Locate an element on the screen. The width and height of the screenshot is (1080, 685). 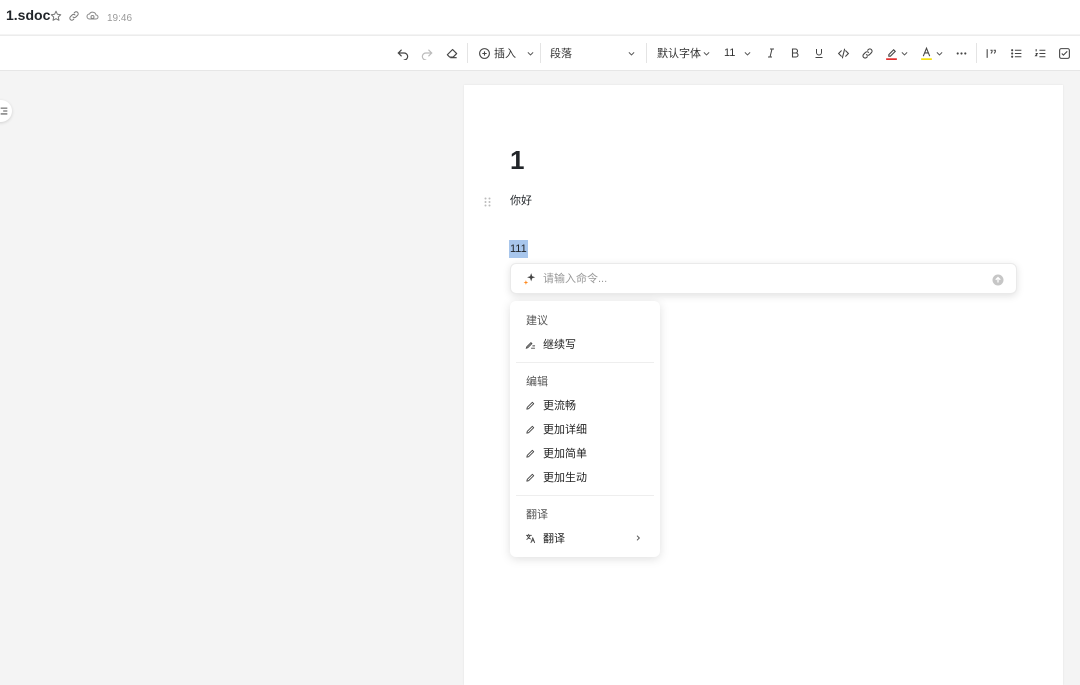
font-size-select: 11 is located at coordinates (738, 53).